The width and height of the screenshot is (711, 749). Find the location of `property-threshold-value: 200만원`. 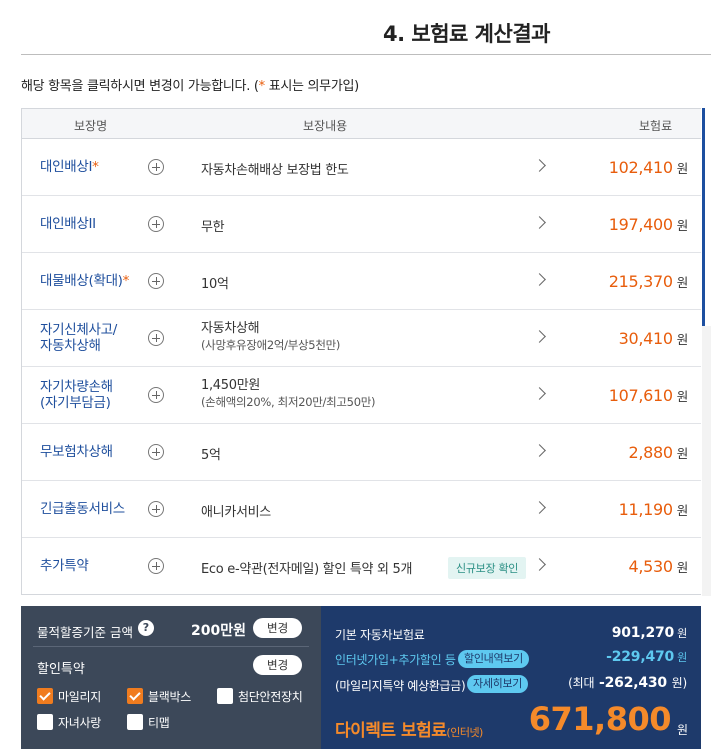

property-threshold-value: 200만원 is located at coordinates (218, 631).